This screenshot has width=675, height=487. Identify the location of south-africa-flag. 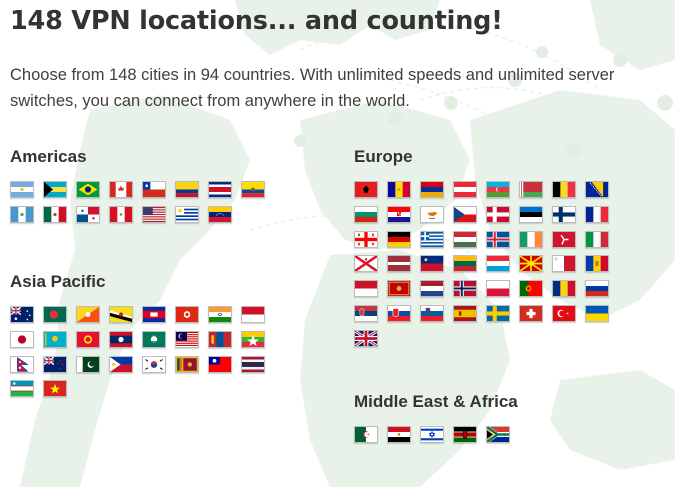
(498, 434).